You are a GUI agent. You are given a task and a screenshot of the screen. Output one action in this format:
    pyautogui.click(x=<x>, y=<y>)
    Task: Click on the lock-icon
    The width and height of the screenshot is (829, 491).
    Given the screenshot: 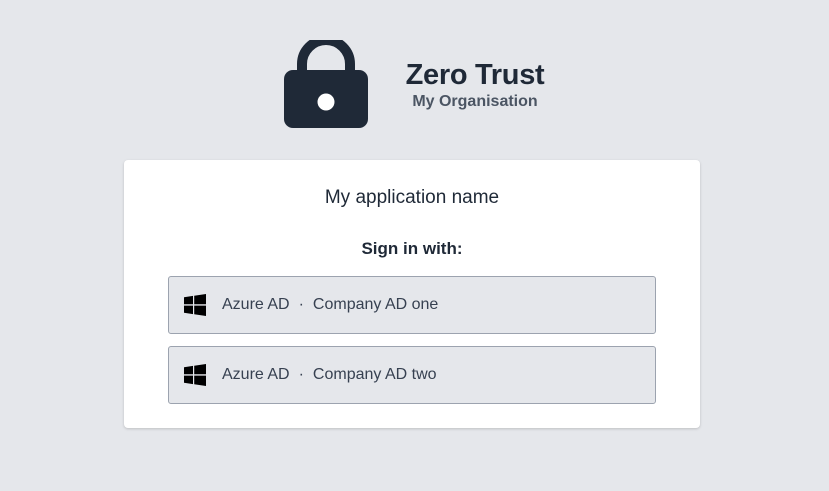 What is the action you would take?
    pyautogui.click(x=326, y=84)
    